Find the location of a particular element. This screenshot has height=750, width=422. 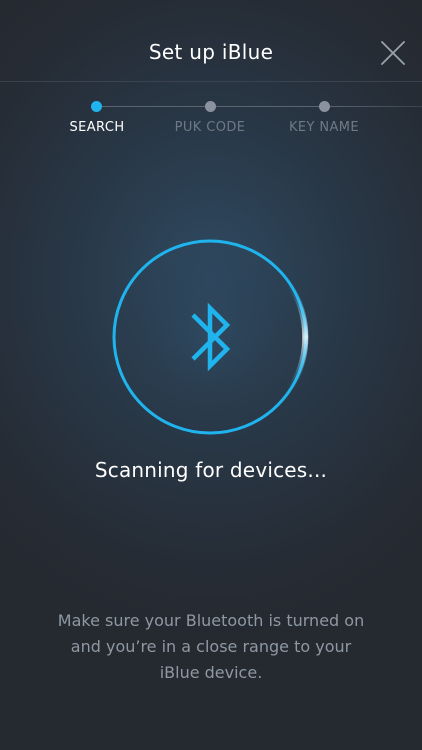

close-icon is located at coordinates (393, 53).